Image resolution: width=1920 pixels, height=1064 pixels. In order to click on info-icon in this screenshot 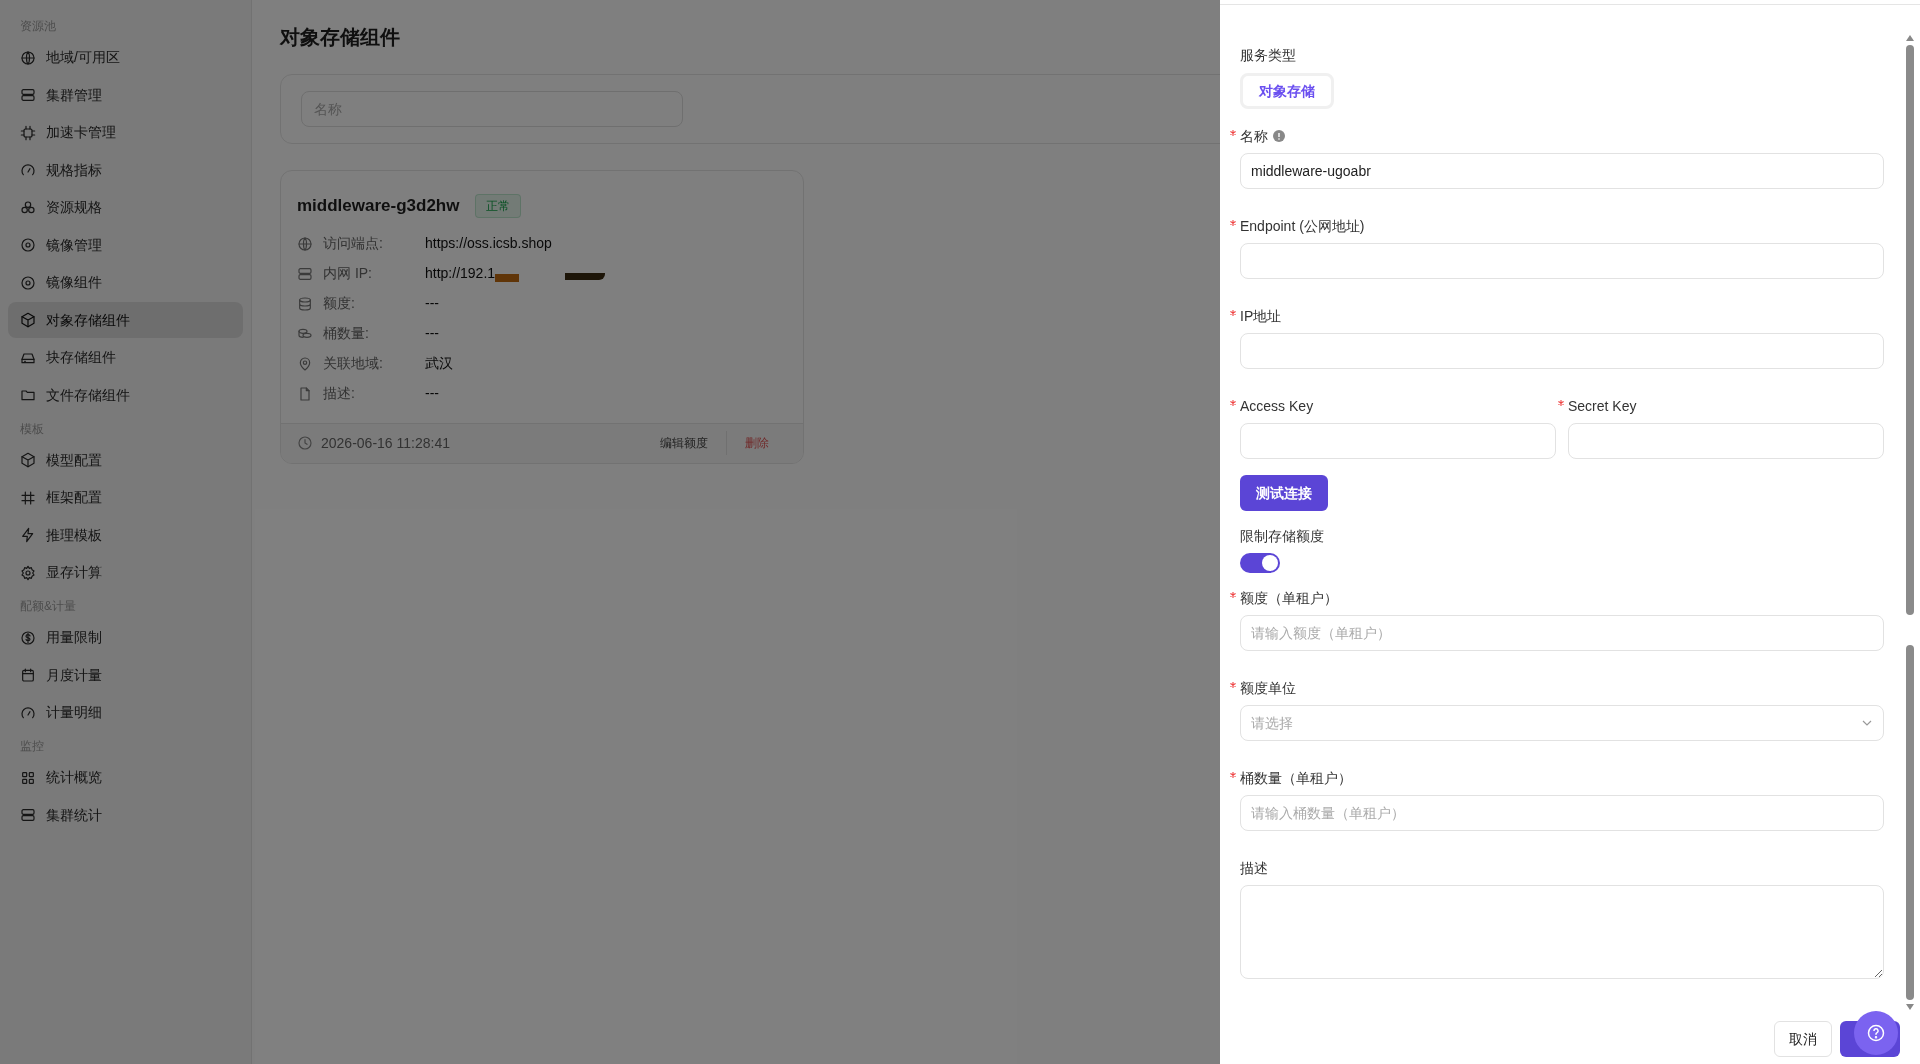, I will do `click(1279, 136)`.